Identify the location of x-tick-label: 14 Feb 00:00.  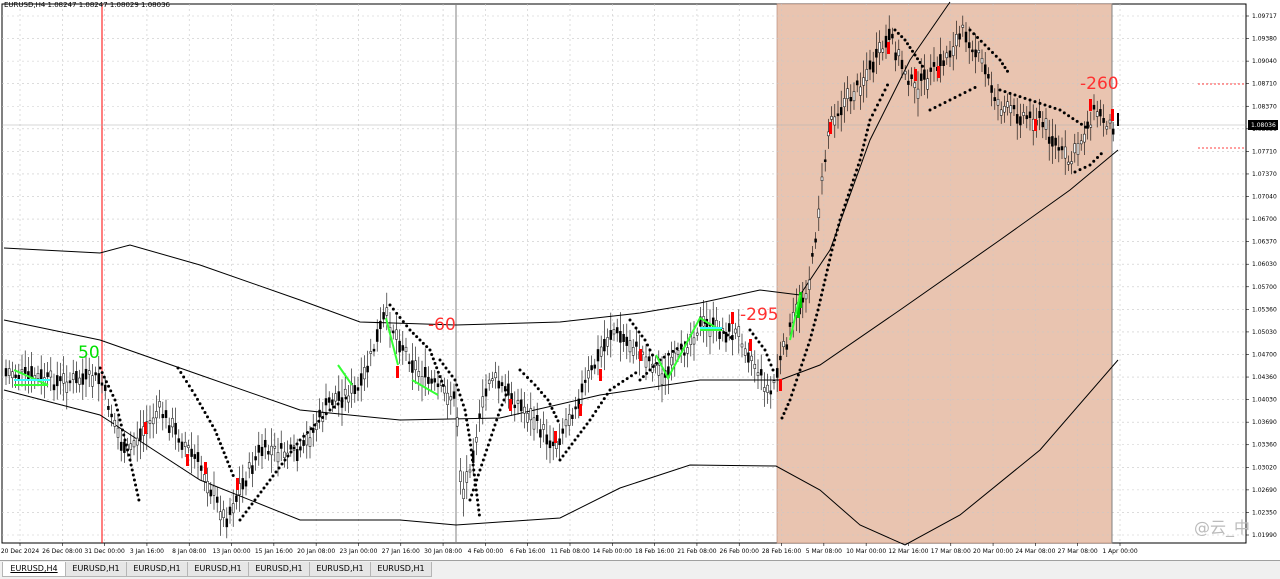
(613, 551).